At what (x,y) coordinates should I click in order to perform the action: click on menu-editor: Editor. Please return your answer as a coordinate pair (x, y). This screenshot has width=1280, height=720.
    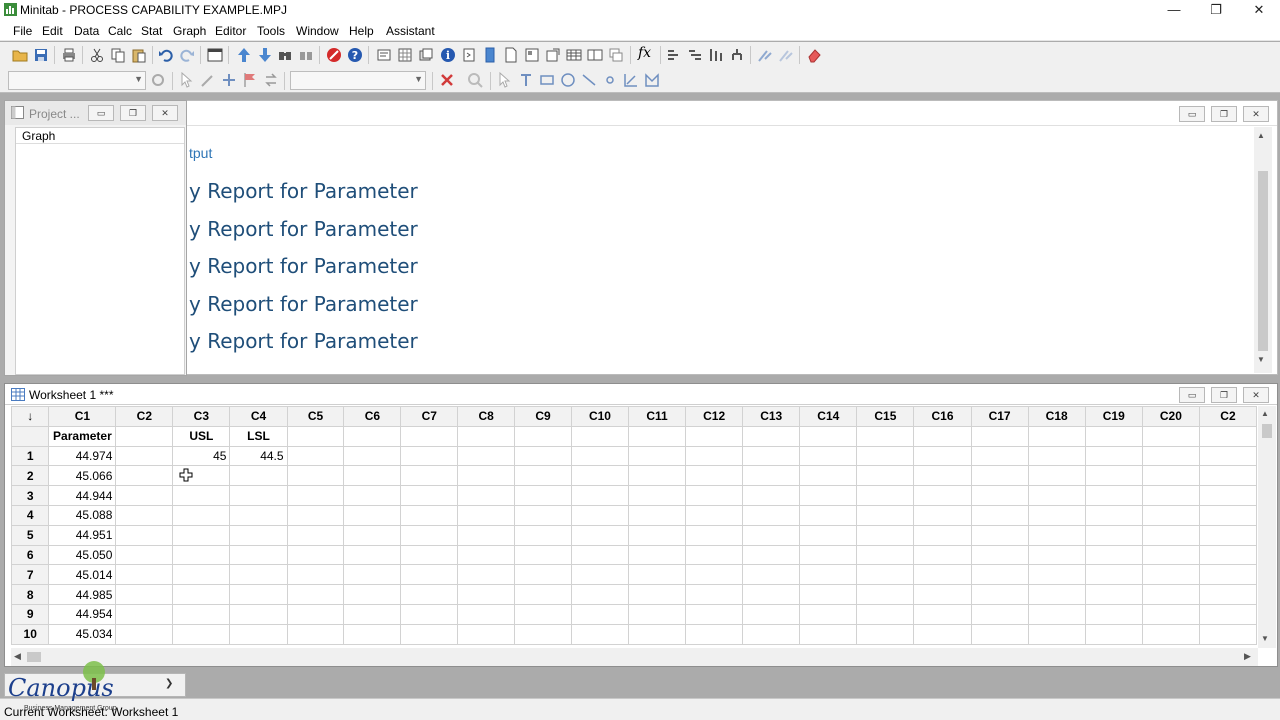
    Looking at the image, I should click on (230, 31).